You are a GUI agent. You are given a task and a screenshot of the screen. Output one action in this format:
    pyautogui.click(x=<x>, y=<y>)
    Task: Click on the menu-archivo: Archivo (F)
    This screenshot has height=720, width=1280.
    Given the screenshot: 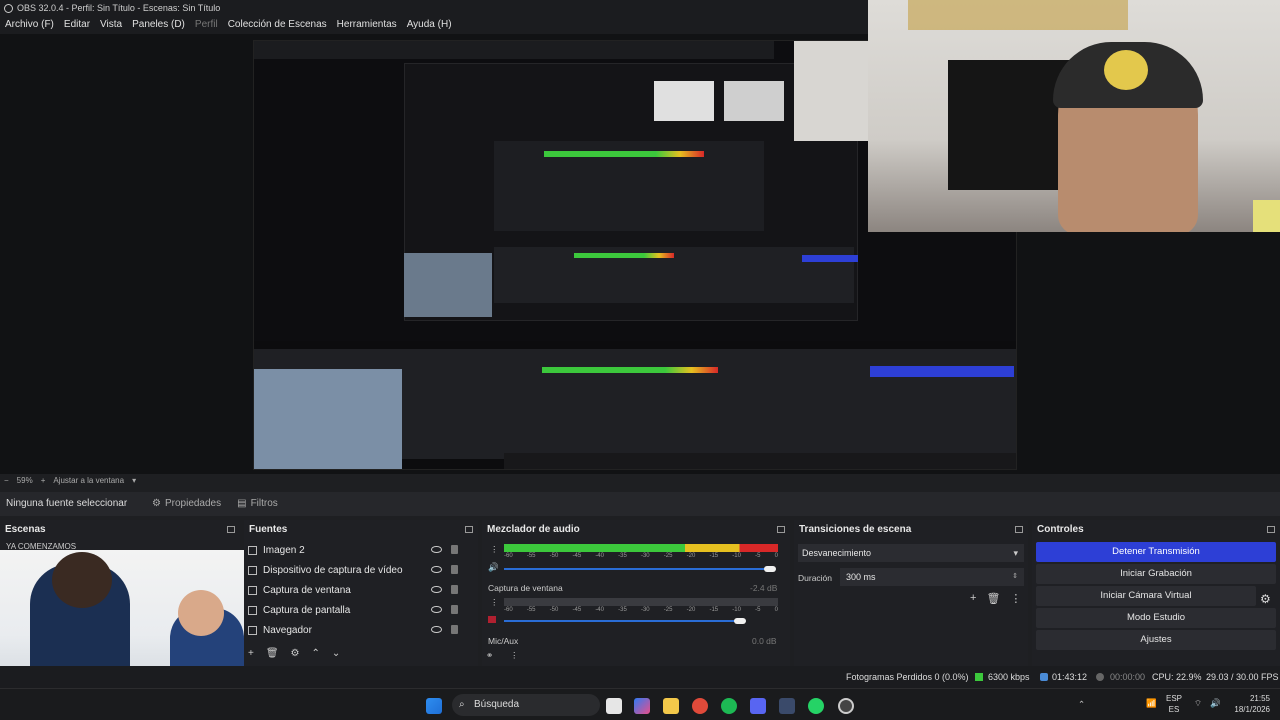 What is the action you would take?
    pyautogui.click(x=29, y=25)
    